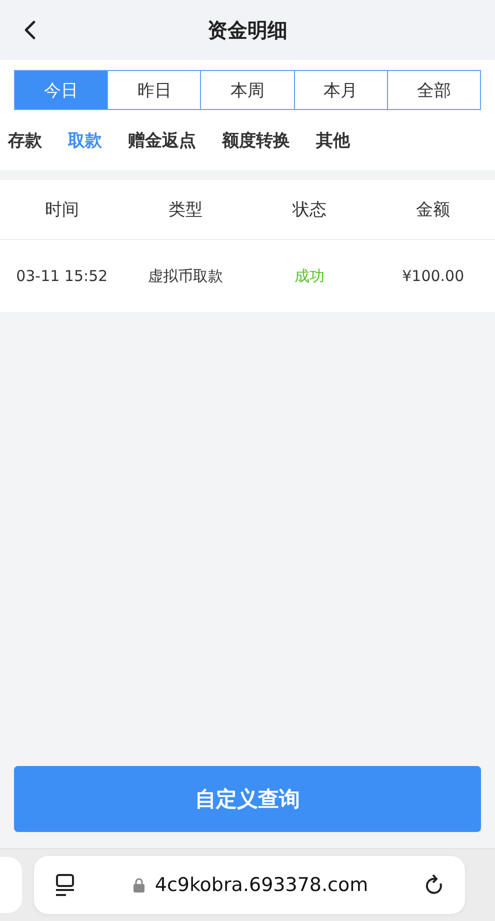  What do you see at coordinates (435, 885) in the screenshot?
I see `reload-icon` at bounding box center [435, 885].